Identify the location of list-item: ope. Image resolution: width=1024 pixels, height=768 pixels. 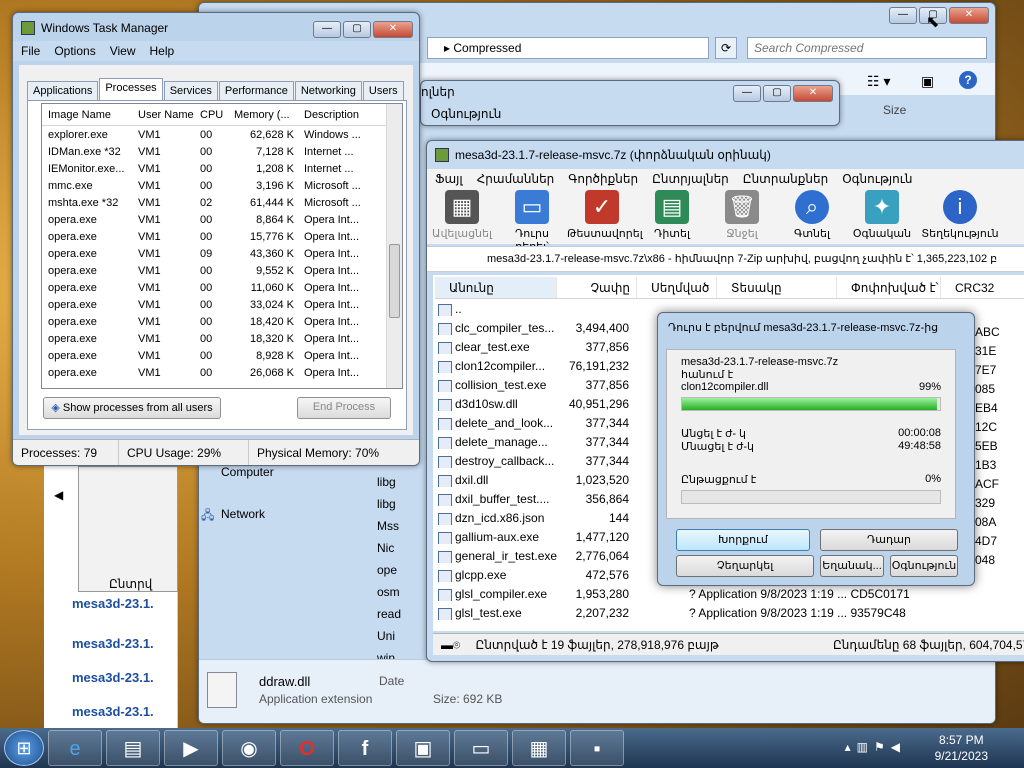
(387, 570).